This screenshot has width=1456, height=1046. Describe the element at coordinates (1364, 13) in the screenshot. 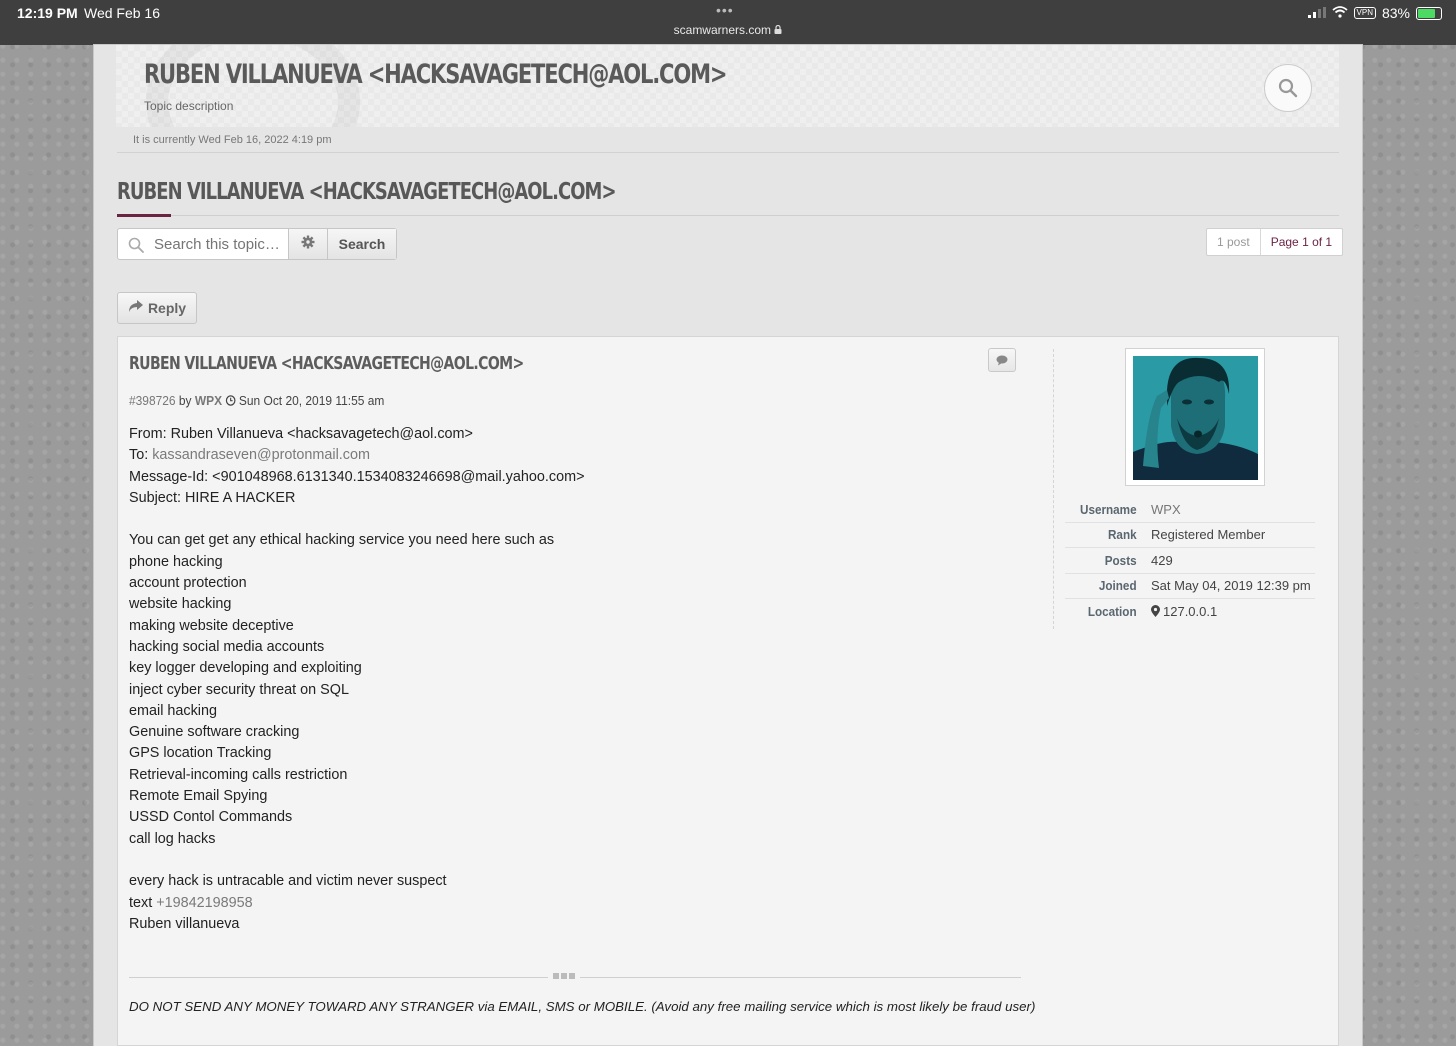

I see `vpn-badge: VPN` at that location.